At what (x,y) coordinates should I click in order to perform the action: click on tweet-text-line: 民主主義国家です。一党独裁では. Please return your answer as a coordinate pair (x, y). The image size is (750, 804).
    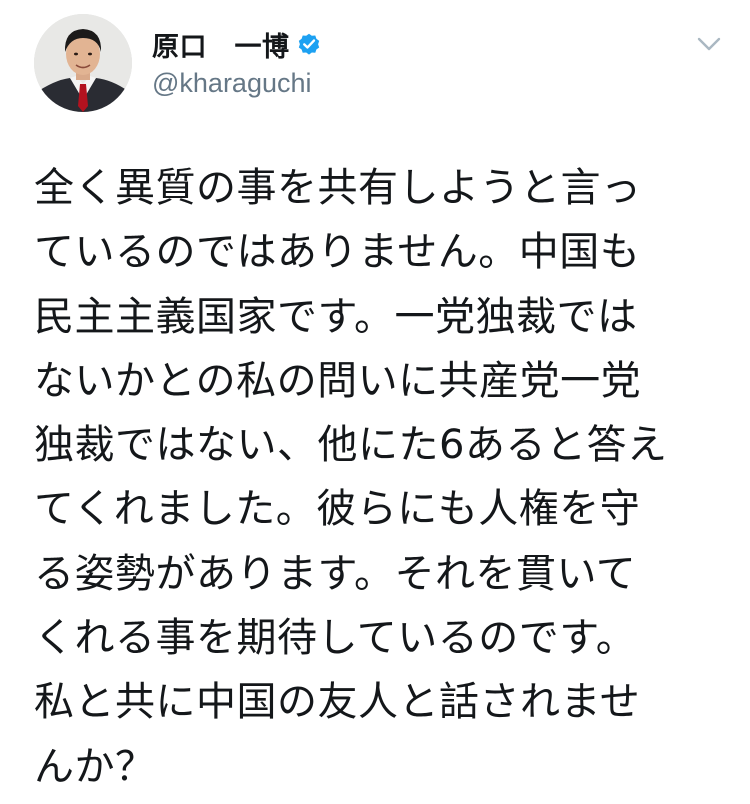
    Looking at the image, I should click on (336, 316).